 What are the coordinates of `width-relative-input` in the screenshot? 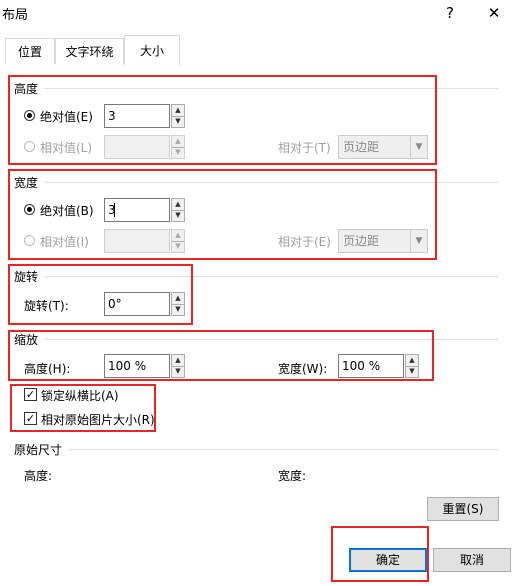 It's located at (137, 241).